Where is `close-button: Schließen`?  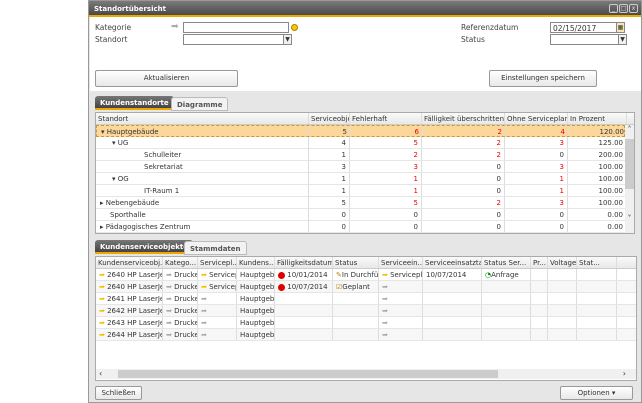 close-button: Schließen is located at coordinates (118, 393).